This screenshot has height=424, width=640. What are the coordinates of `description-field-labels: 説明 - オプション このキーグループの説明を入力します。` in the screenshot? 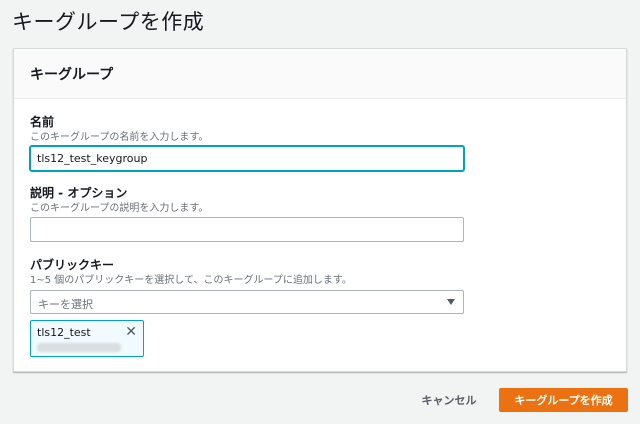 It's located at (119, 200).